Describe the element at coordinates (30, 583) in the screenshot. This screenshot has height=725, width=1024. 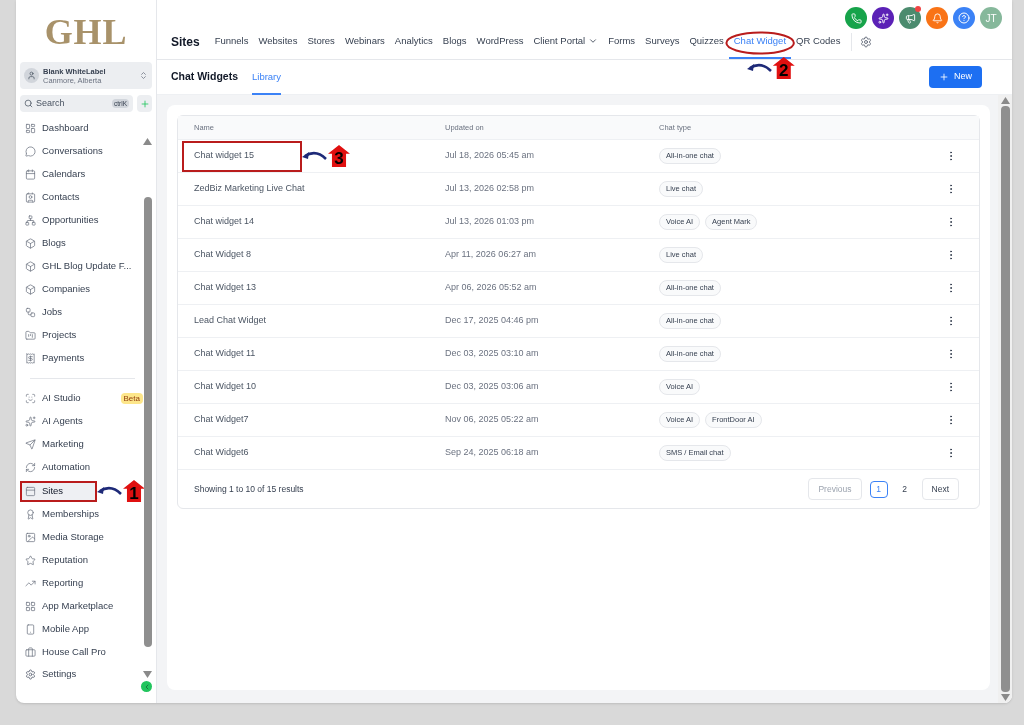
I see `trend-icon` at that location.